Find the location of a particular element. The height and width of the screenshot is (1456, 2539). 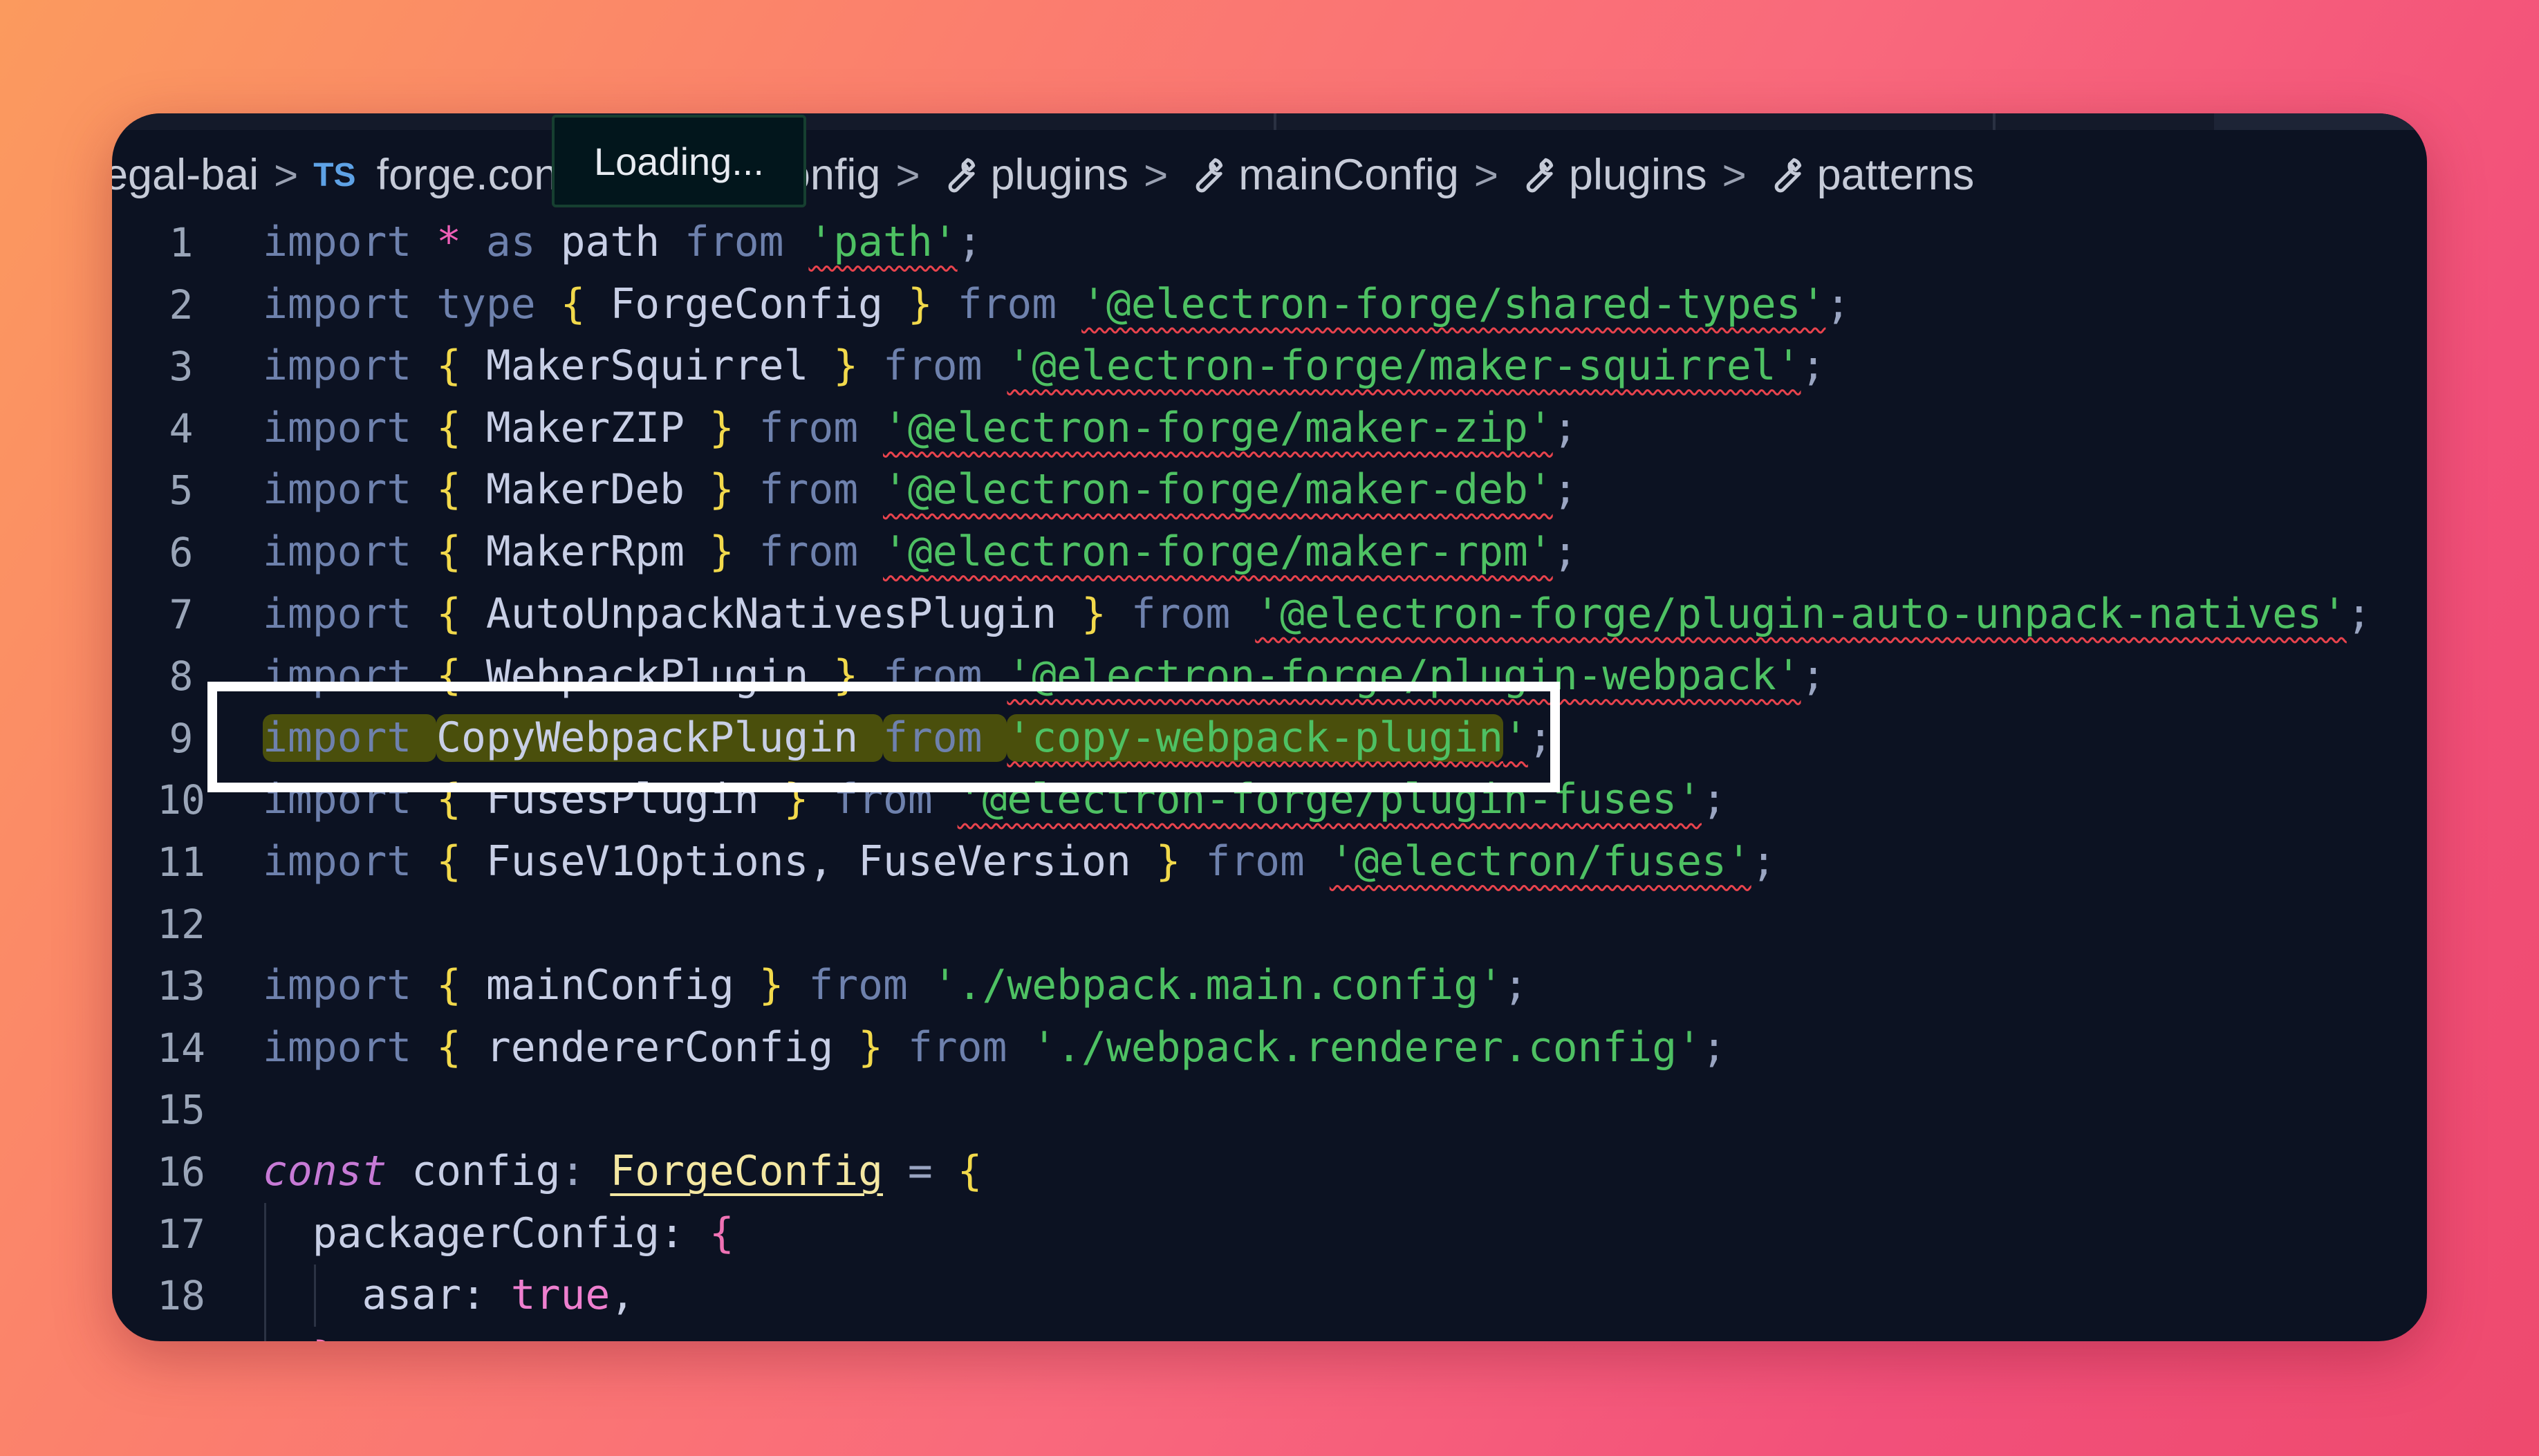

code-token: packagerConfig: is located at coordinates (486, 1233).